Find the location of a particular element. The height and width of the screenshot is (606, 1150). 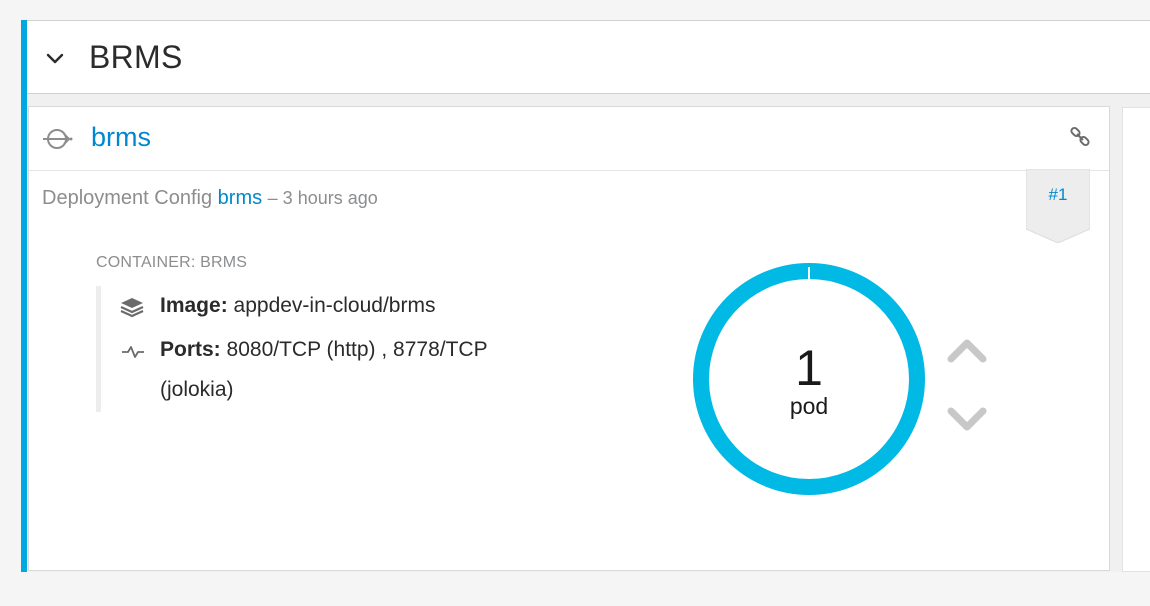

adjacent-card is located at coordinates (1136, 339).